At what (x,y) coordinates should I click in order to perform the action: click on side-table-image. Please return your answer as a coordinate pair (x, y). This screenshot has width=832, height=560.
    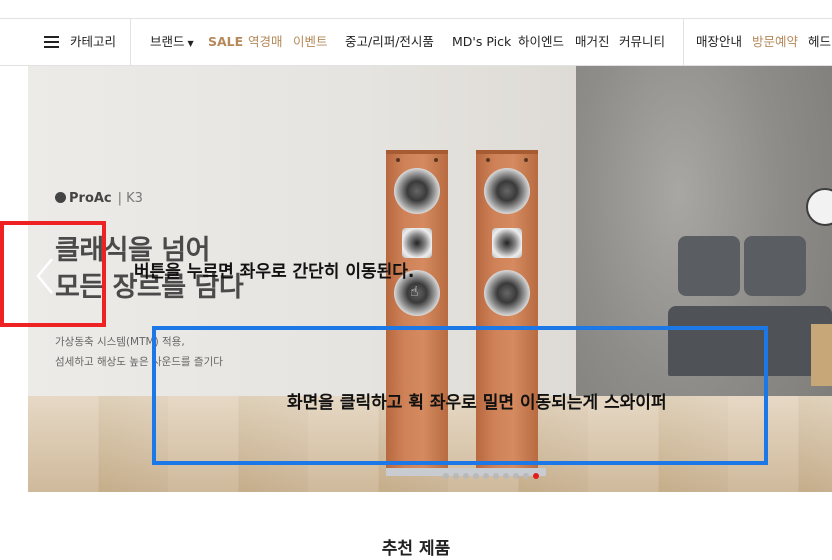
    Looking at the image, I should click on (821, 355).